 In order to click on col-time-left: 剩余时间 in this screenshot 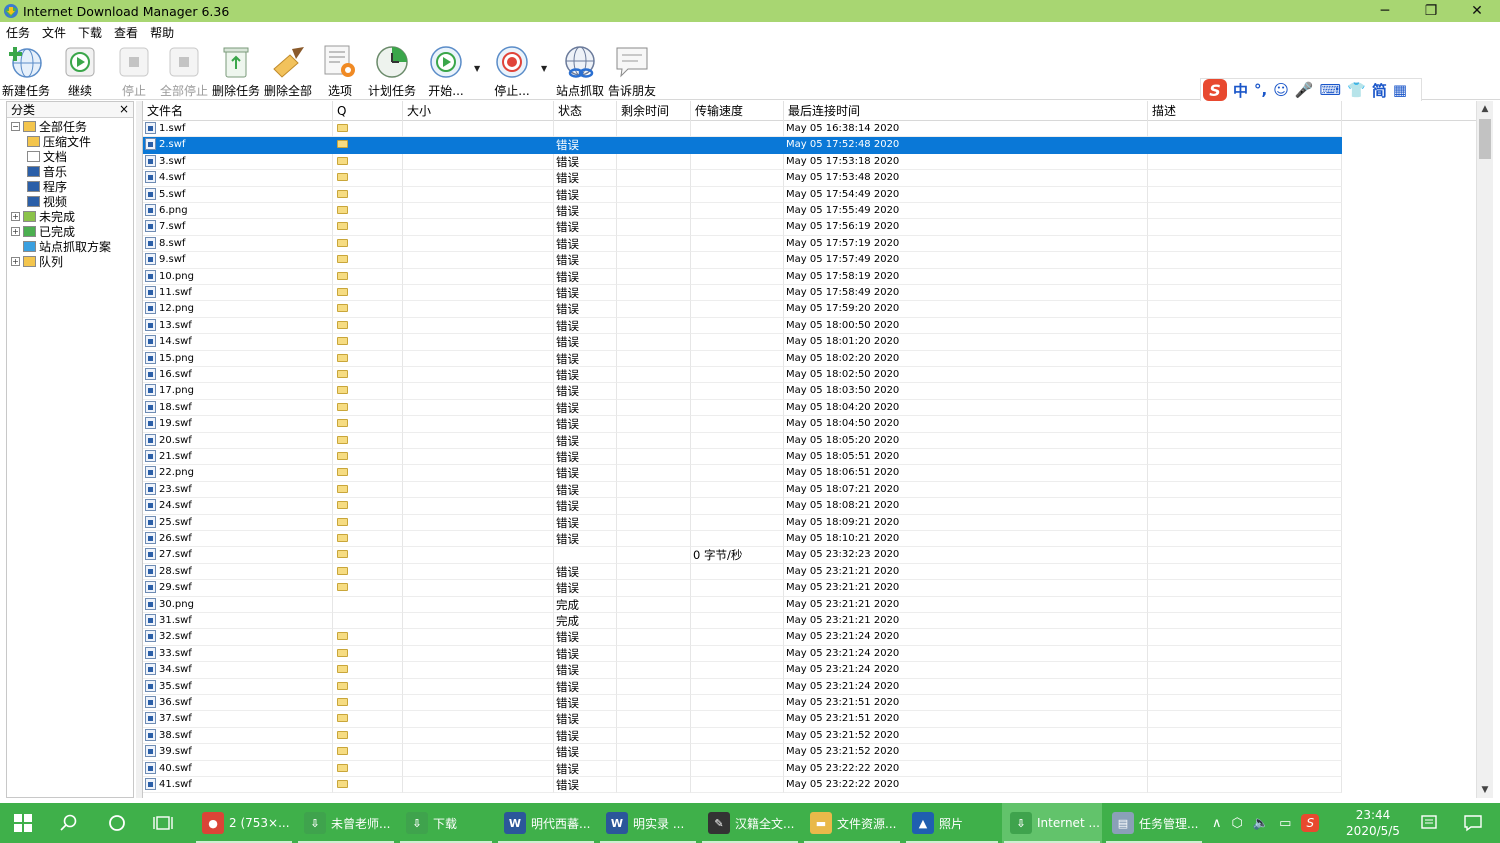, I will do `click(654, 111)`.